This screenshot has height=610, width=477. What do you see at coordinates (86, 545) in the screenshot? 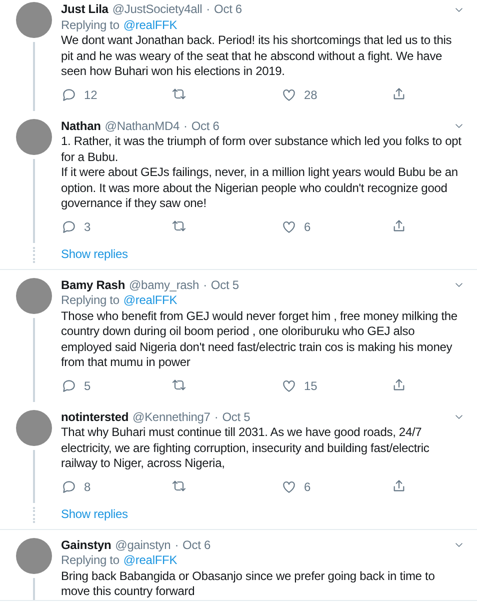
I see `user-name: Gainstyn` at bounding box center [86, 545].